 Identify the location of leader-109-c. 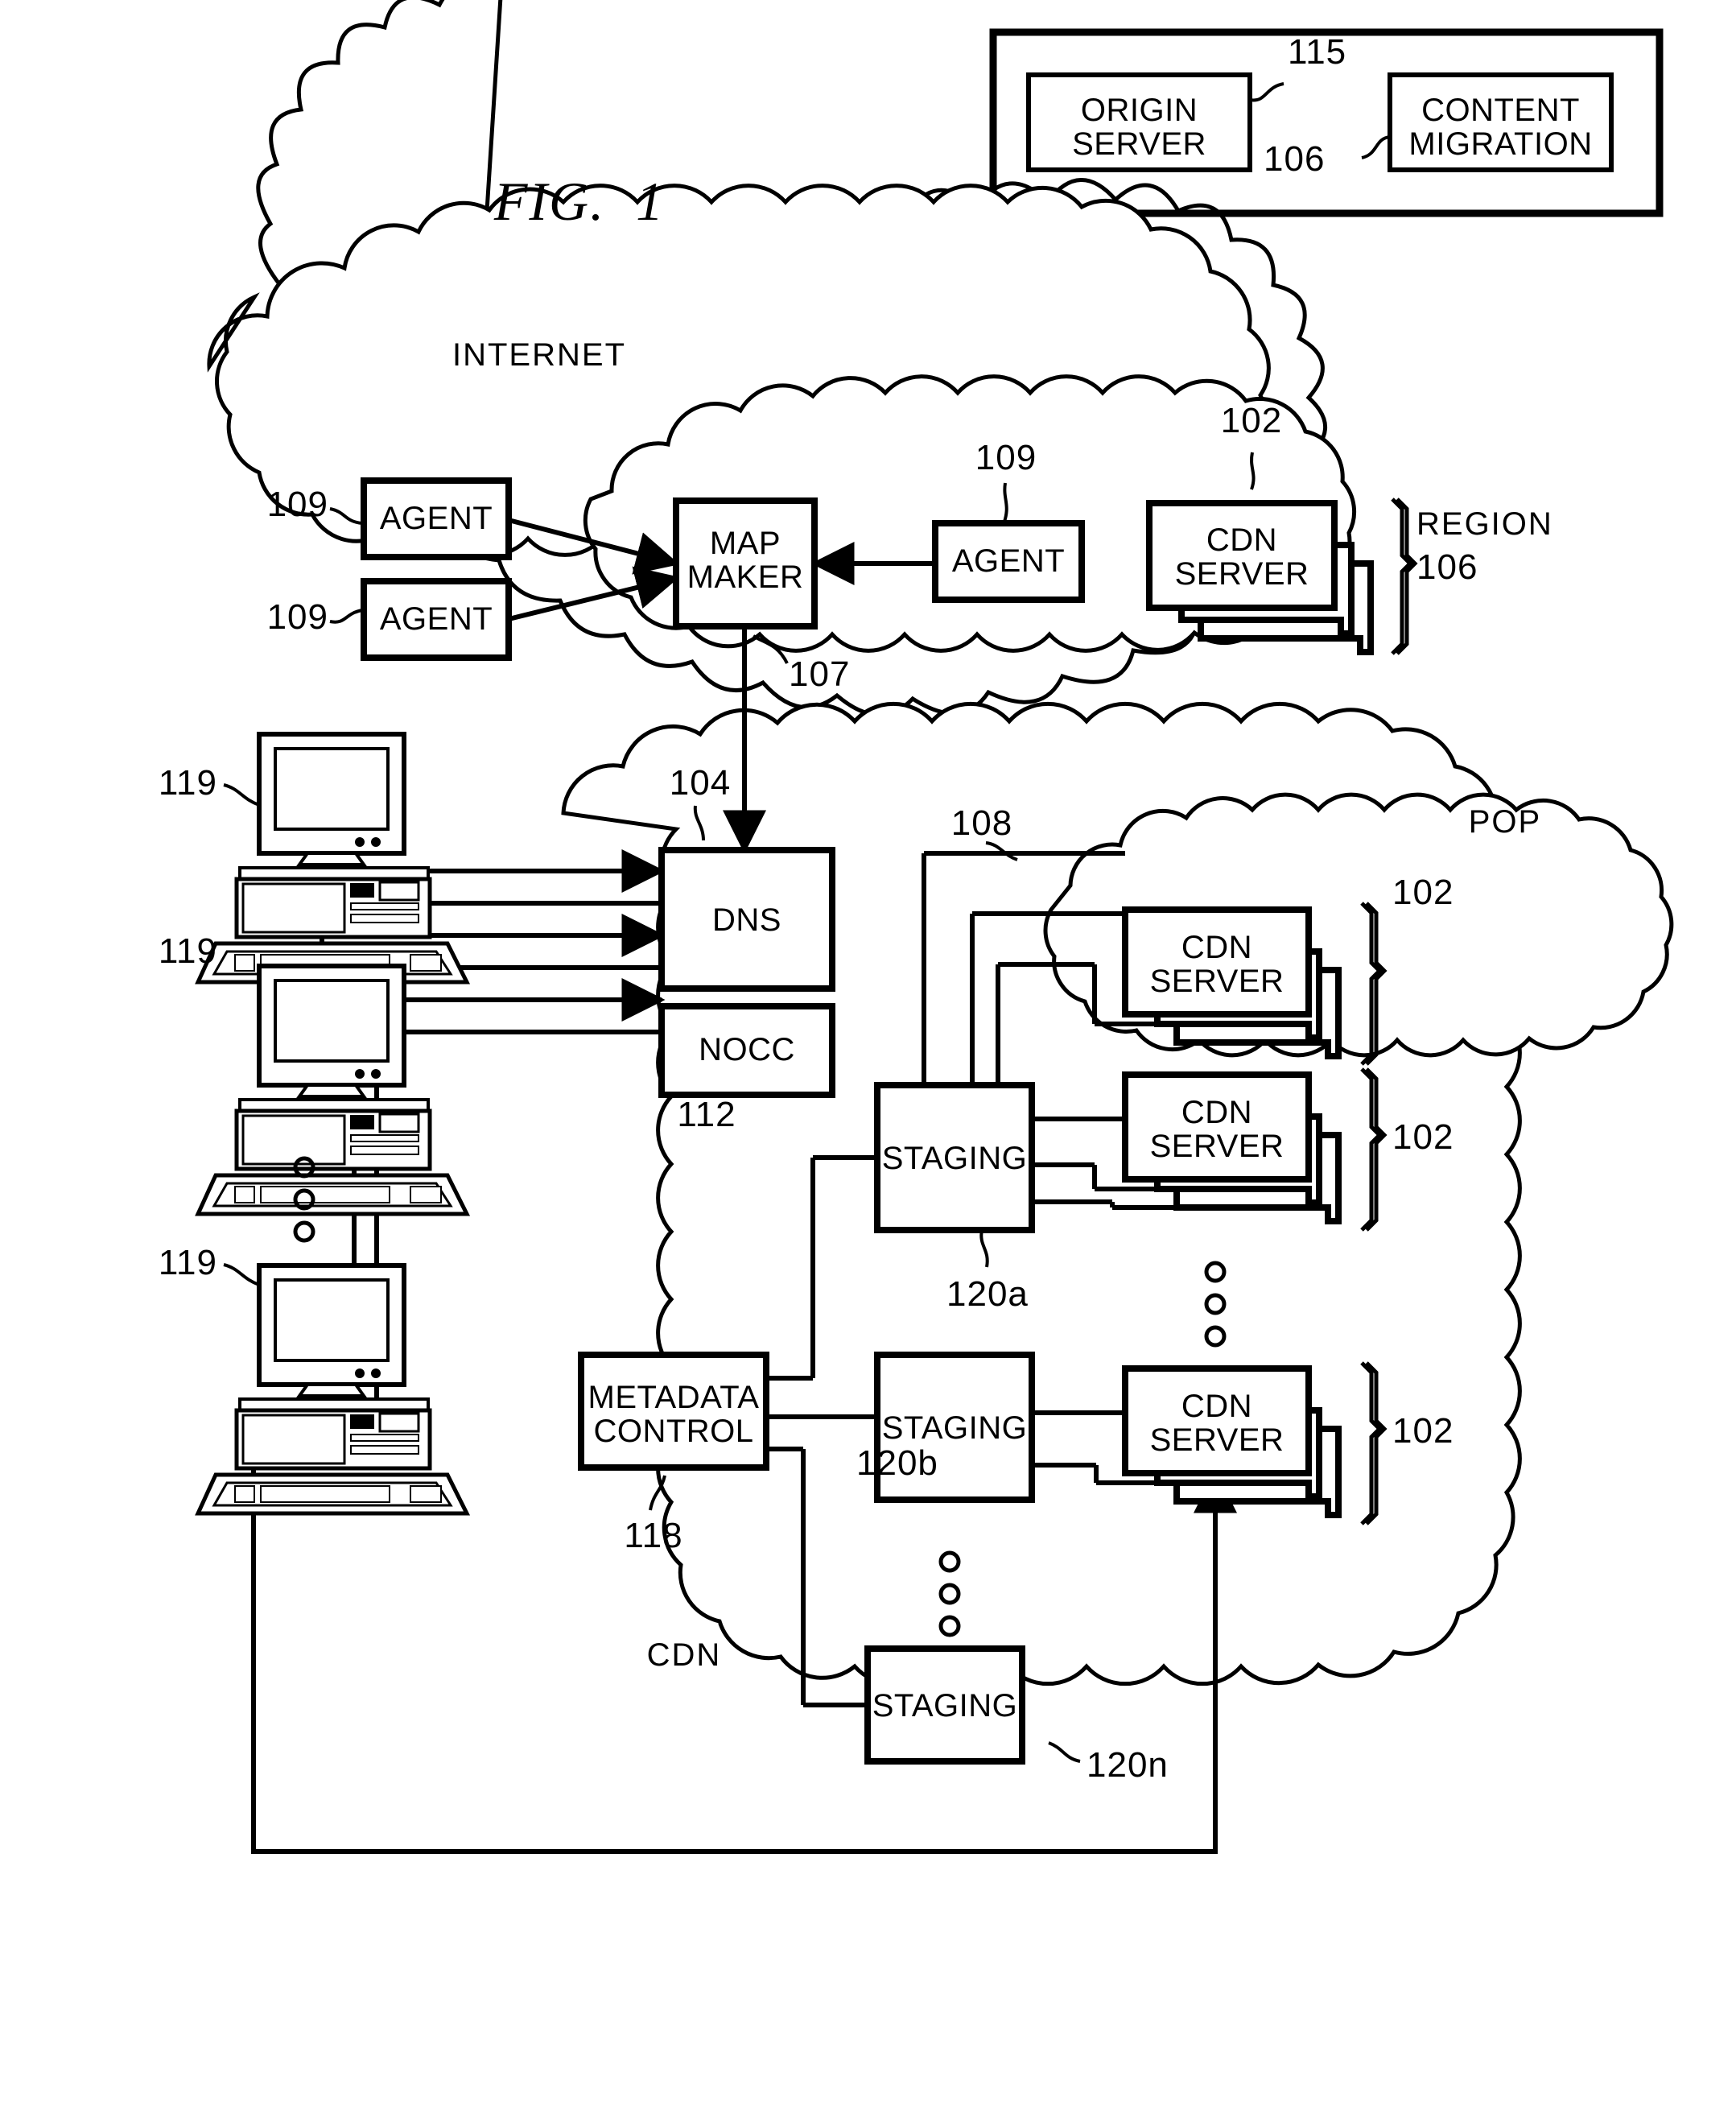
(1005, 502).